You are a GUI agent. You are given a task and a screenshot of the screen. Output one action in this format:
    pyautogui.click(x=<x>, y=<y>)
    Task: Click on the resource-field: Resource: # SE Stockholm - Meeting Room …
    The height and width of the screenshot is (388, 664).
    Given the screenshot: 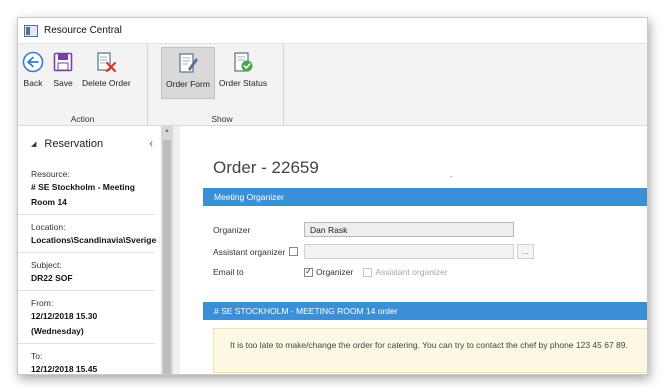 What is the action you would take?
    pyautogui.click(x=86, y=188)
    